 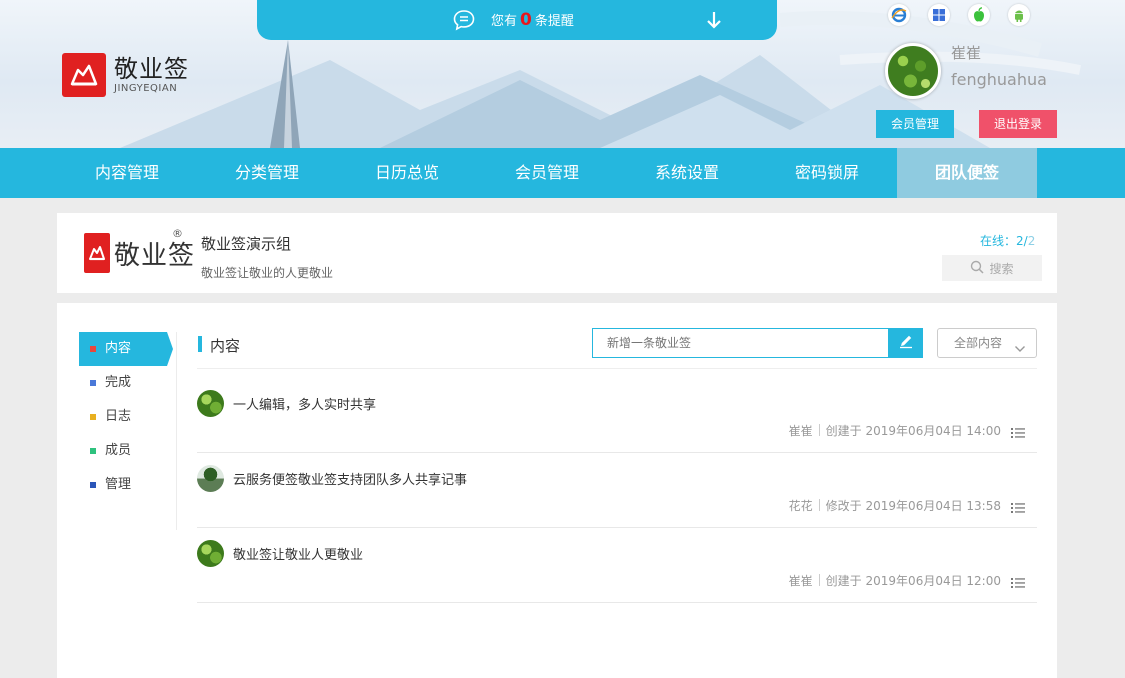 What do you see at coordinates (1019, 15) in the screenshot?
I see `android-icon` at bounding box center [1019, 15].